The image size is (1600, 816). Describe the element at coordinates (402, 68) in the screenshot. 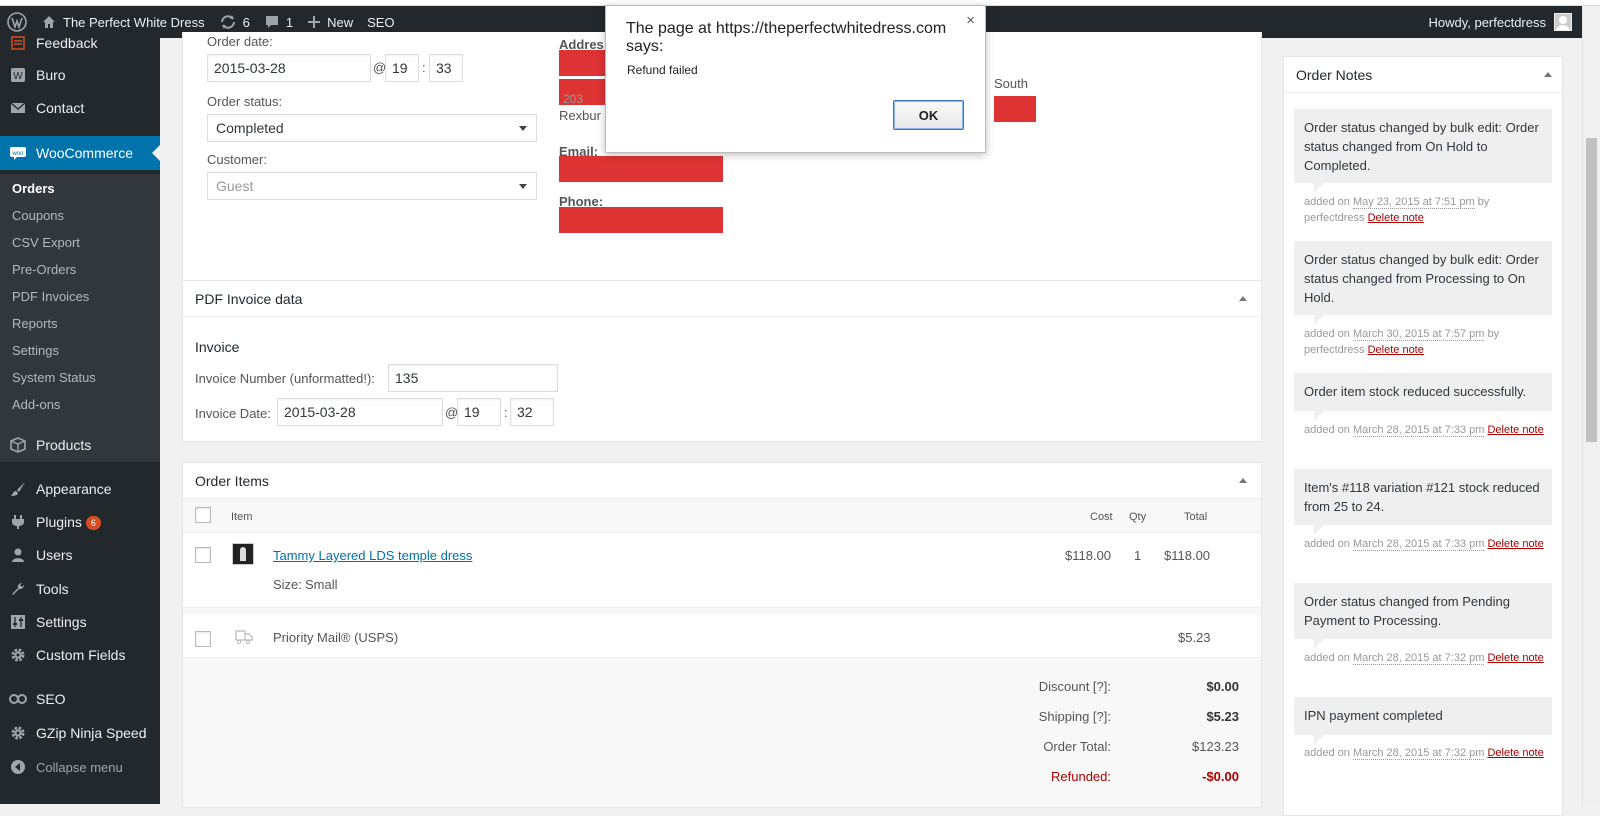

I see `order-hour-input: 19` at that location.